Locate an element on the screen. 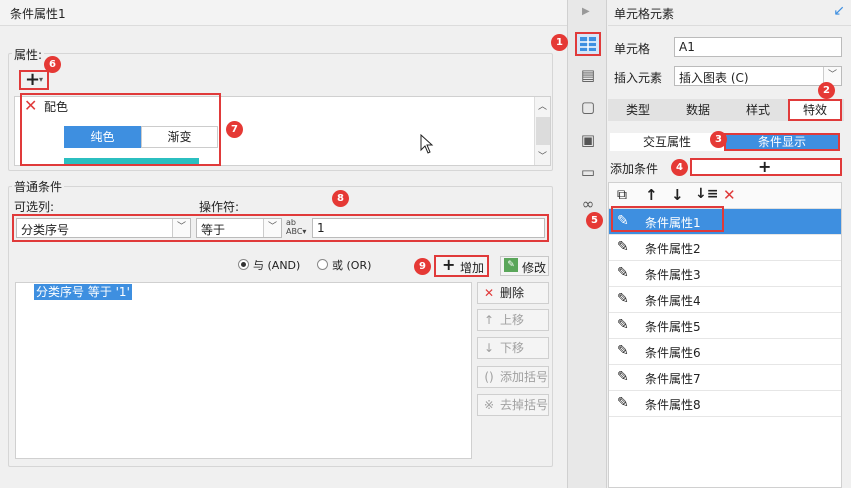 This screenshot has width=851, height=488. collapse-arrow-icon: ↙ is located at coordinates (839, 11).